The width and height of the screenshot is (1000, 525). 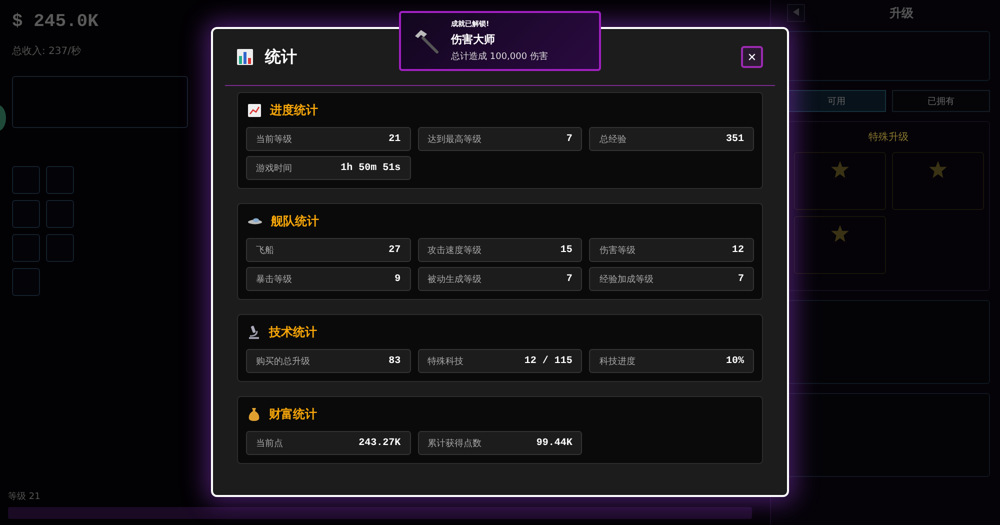 What do you see at coordinates (370, 168) in the screenshot?
I see `stat-value: 1h 50m 51s` at bounding box center [370, 168].